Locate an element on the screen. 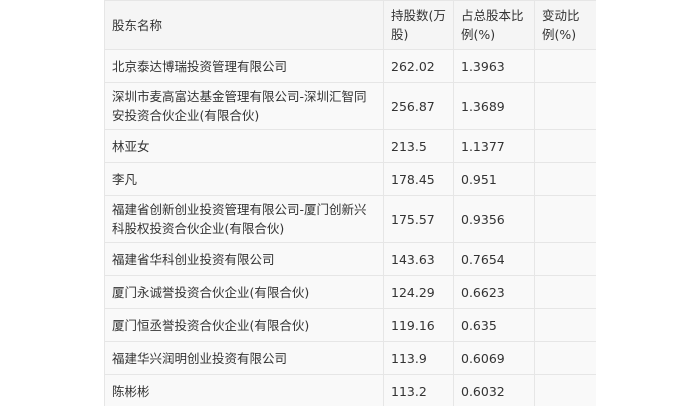 The height and width of the screenshot is (406, 700). table-row: 厦门恒丞誉投资合伙企业(有限合伙) 119.16 0.635 is located at coordinates (350, 325).